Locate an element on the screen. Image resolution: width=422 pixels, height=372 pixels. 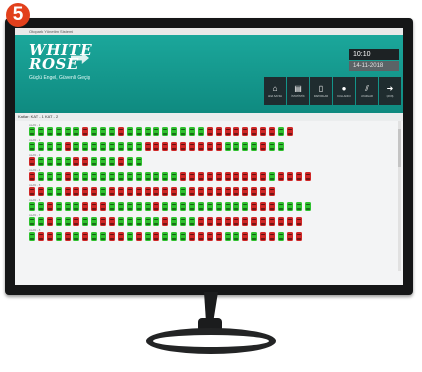
menu-button-0: ⌂ ANA SAYFA is located at coordinates (275, 91).